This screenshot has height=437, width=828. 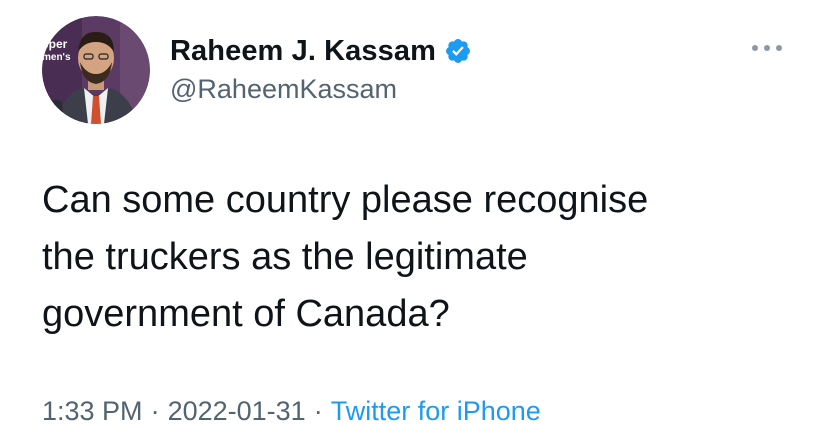 I want to click on verified-badge-icon, so click(x=458, y=51).